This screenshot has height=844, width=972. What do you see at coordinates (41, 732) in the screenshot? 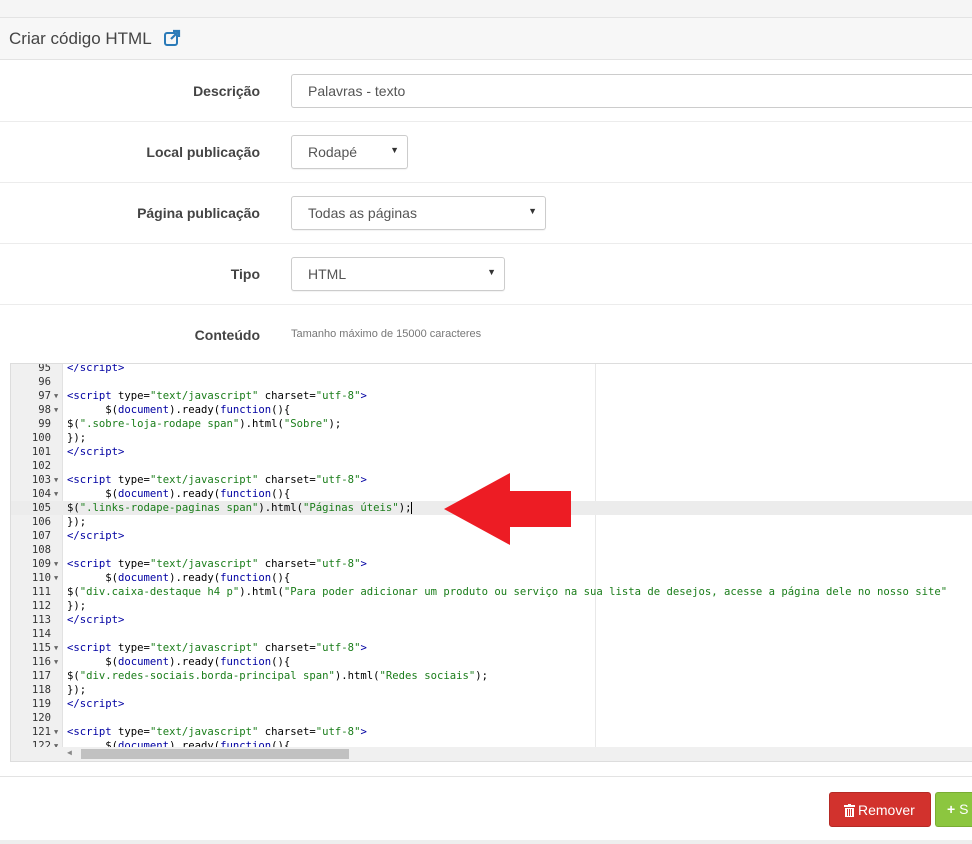
I see `line-number: 121` at bounding box center [41, 732].